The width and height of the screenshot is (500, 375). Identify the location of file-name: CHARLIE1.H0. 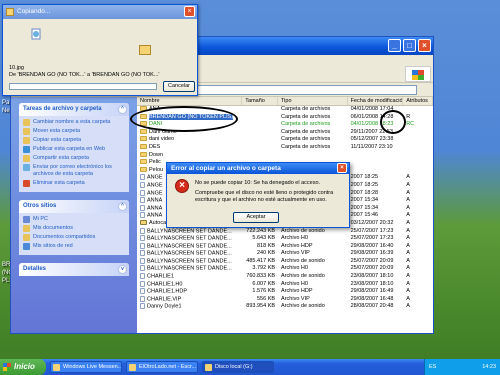
(165, 284).